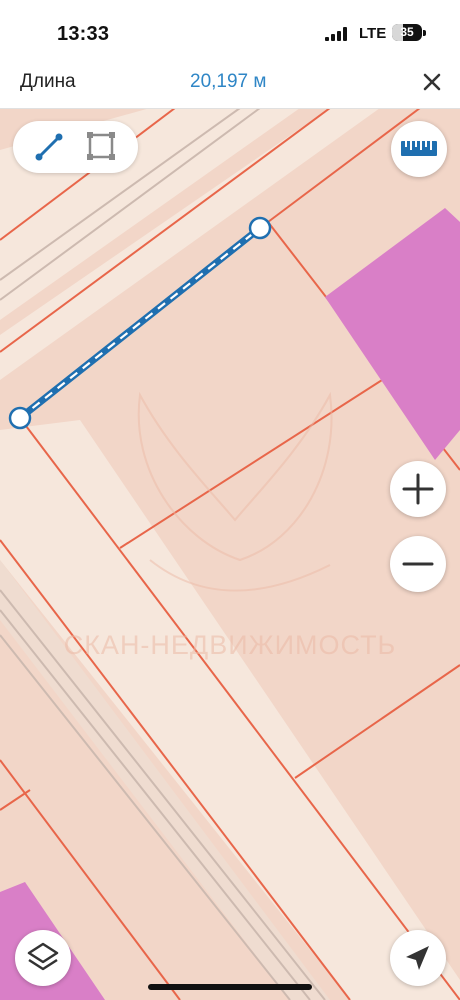 Image resolution: width=460 pixels, height=1000 pixels. I want to click on status-bar: 13:33 LTE 35, so click(230, 31).